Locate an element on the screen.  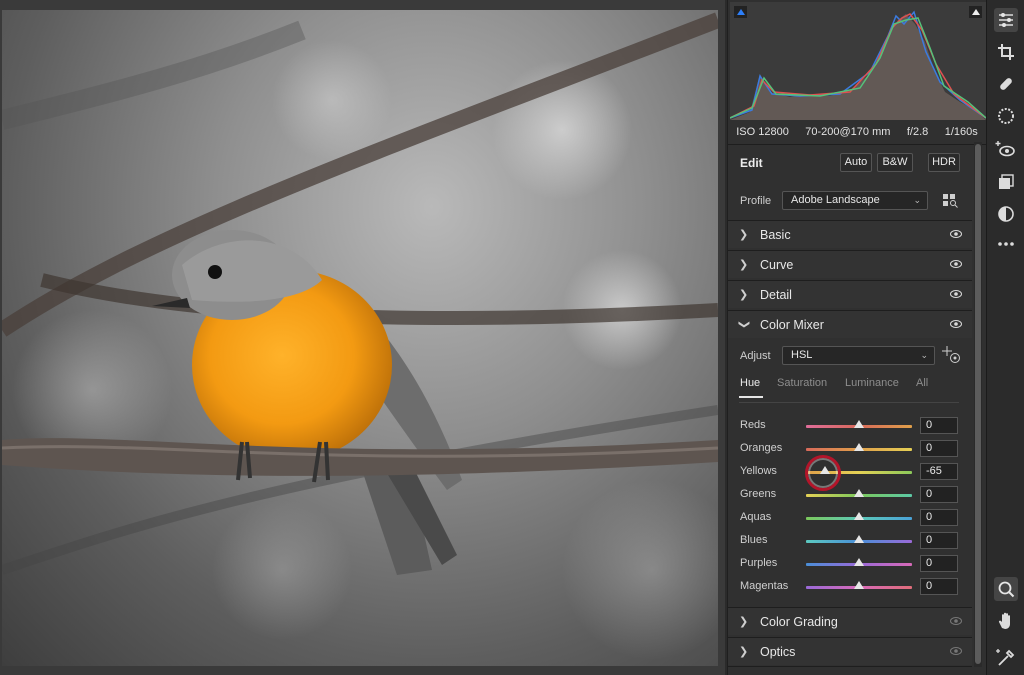
more-icon is located at coordinates (1006, 244).